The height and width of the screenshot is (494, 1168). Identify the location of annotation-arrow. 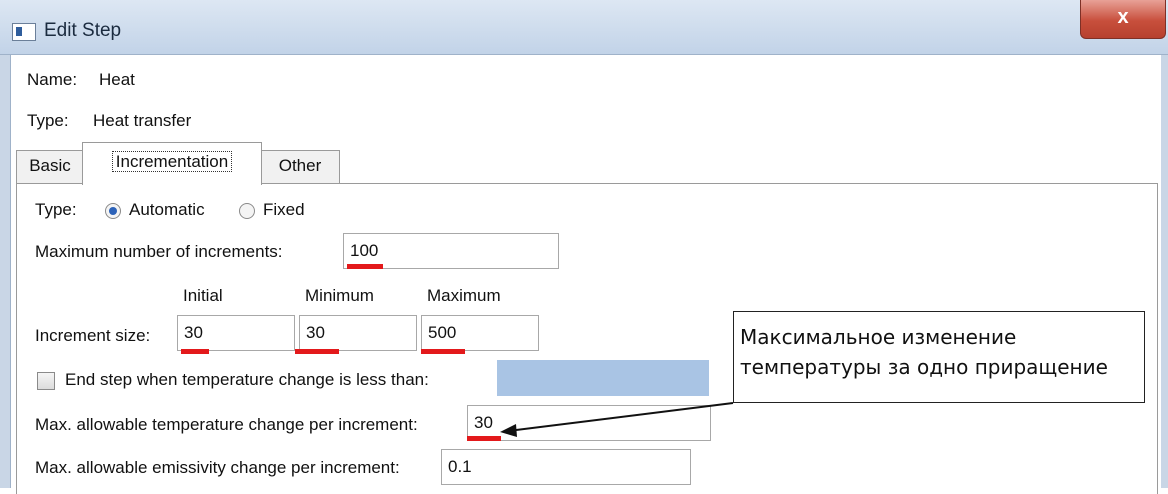
(617, 419).